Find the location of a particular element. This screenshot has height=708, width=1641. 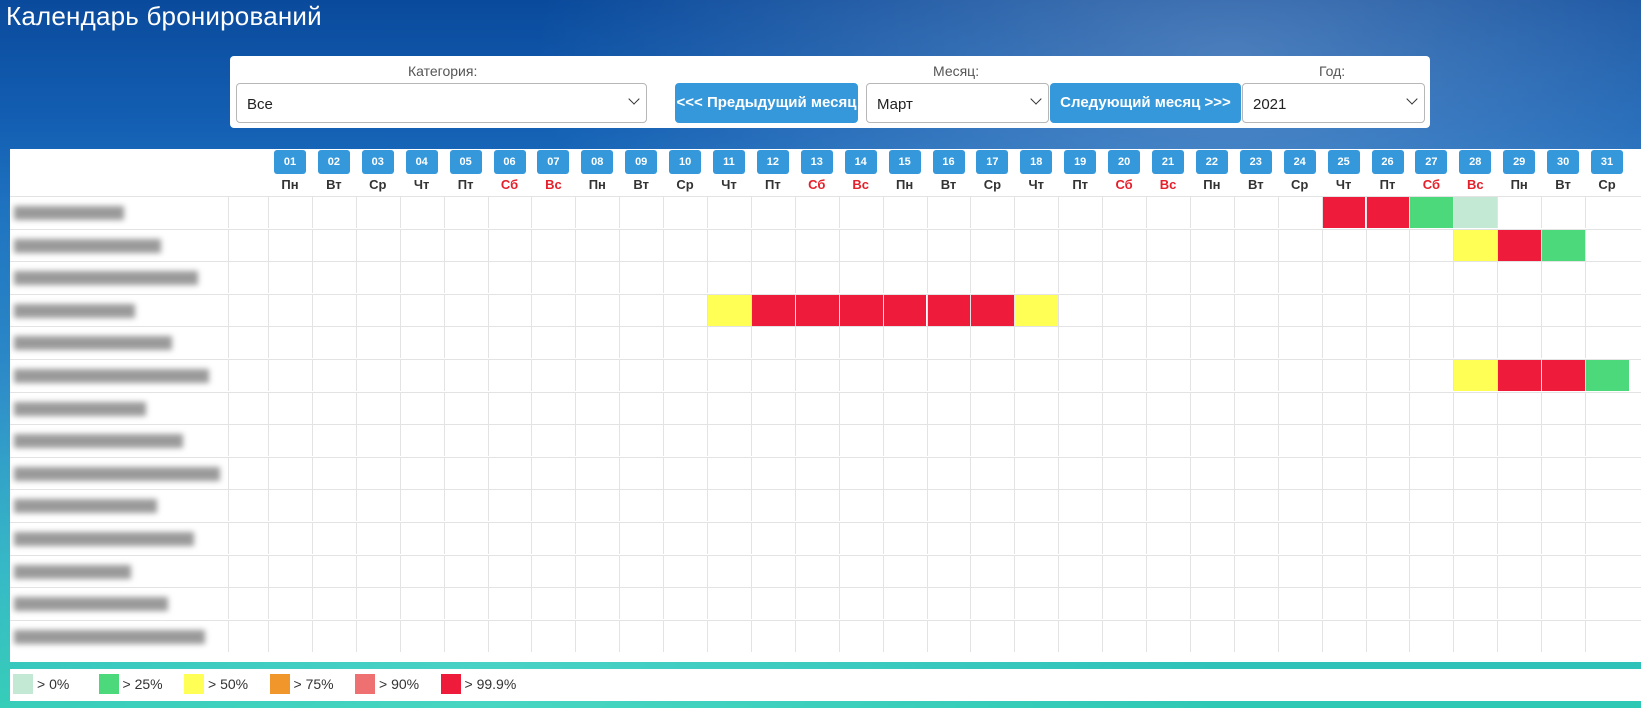

day-number-badge: 10 is located at coordinates (685, 162).